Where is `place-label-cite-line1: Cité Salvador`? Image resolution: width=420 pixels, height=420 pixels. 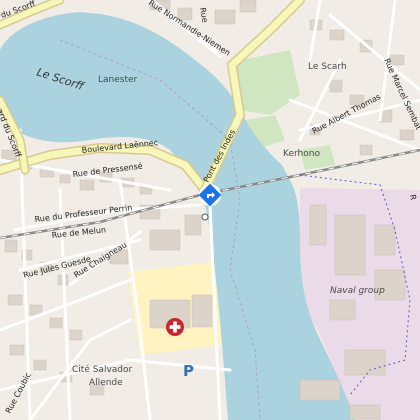 place-label-cite-line1: Cité Salvador is located at coordinates (102, 369).